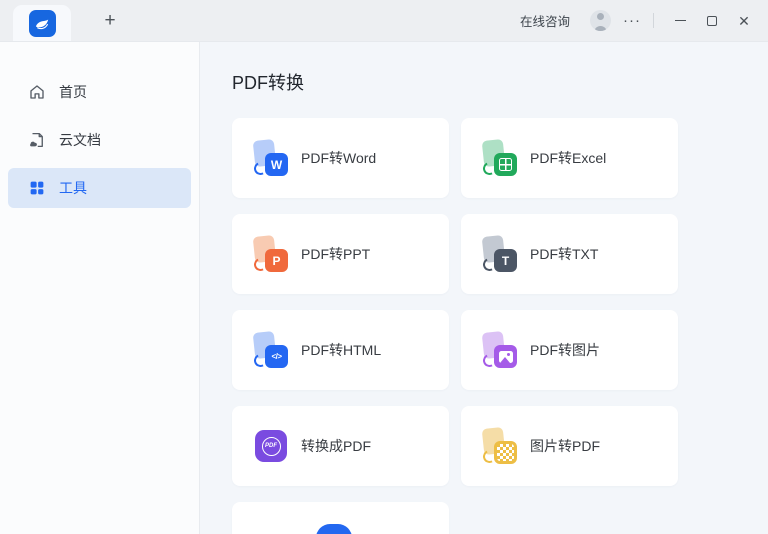  I want to click on tool-card-label: PDF转Word, so click(339, 158).